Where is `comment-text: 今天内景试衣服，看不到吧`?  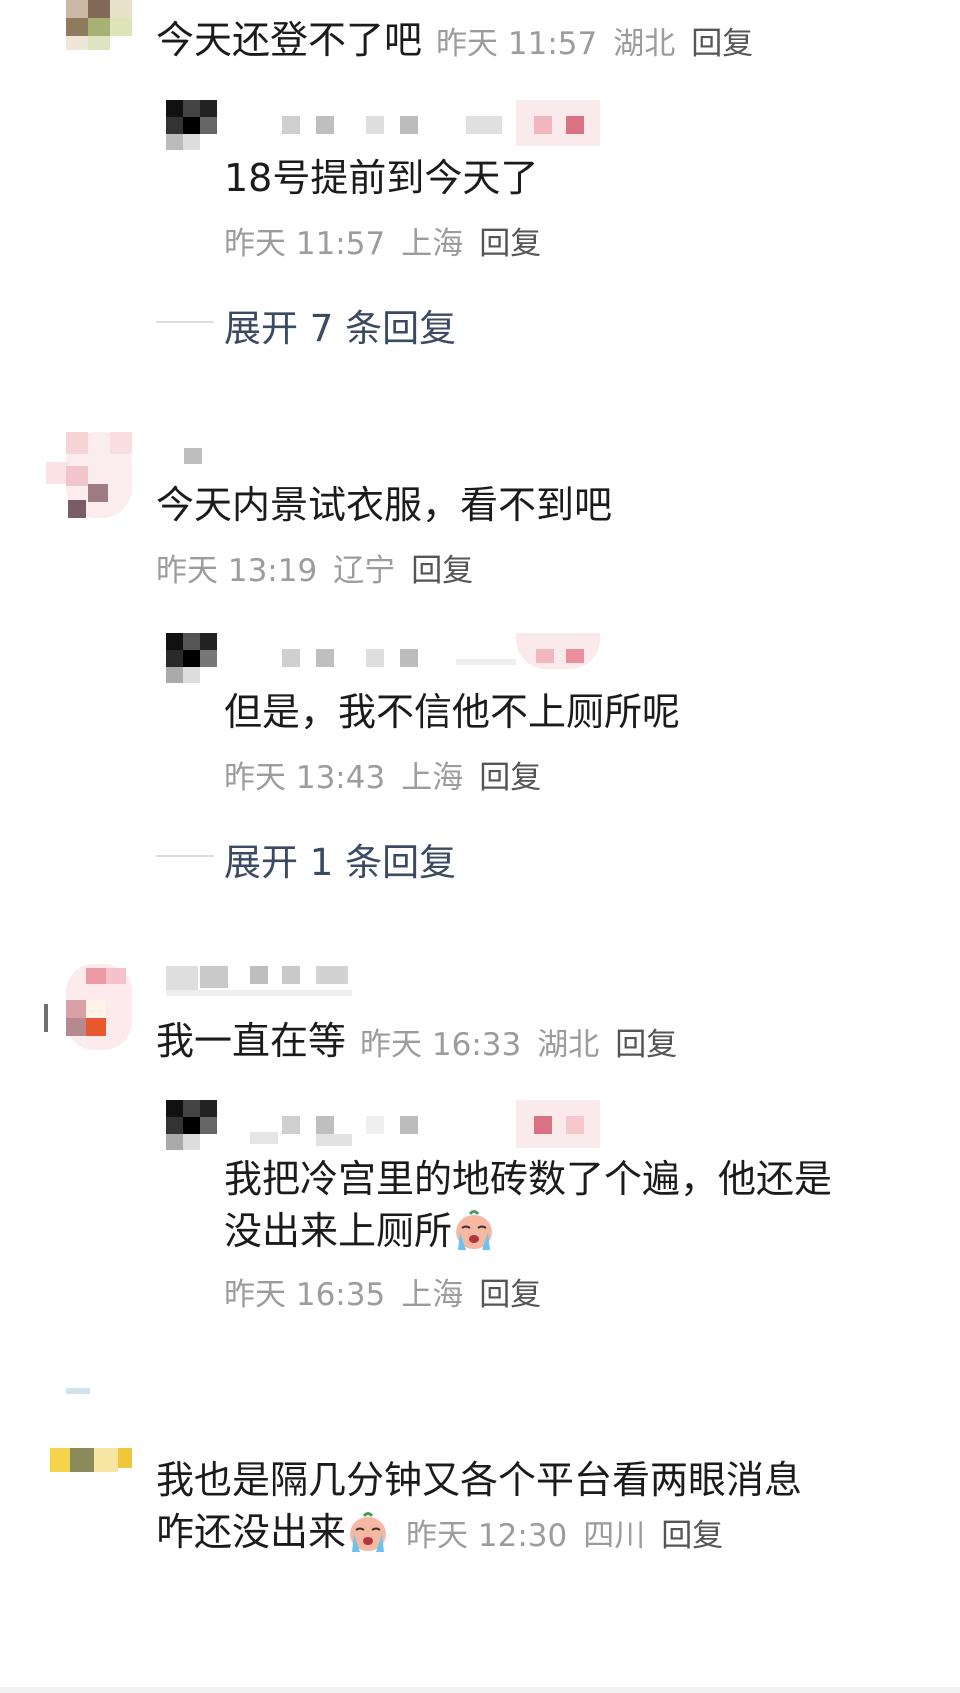
comment-text: 今天内景试衣服，看不到吧 is located at coordinates (384, 505).